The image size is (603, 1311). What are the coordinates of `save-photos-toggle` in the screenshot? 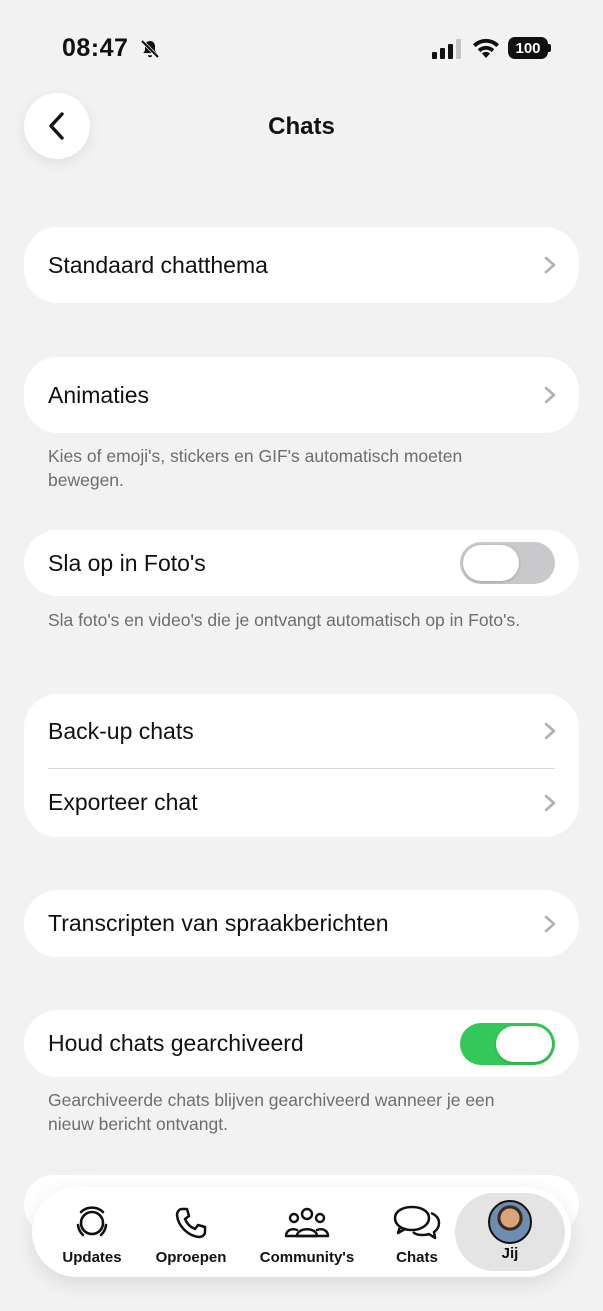 It's located at (507, 563).